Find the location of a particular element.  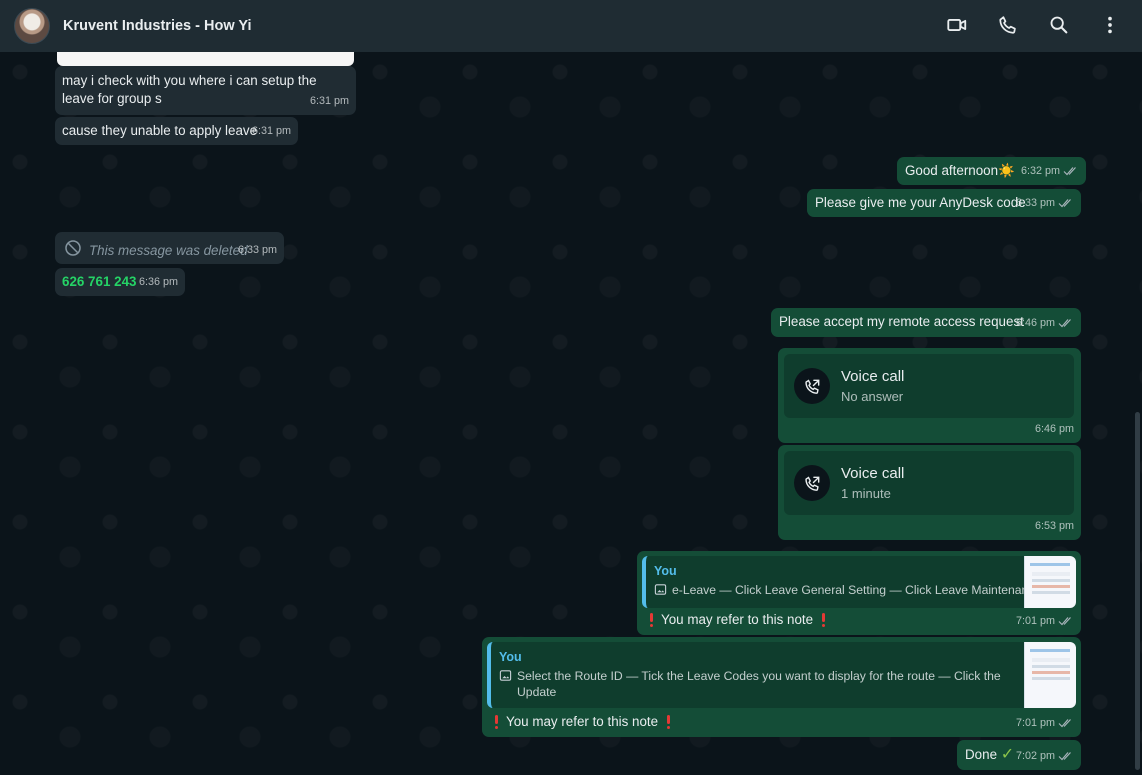

search-button is located at coordinates (1059, 26).